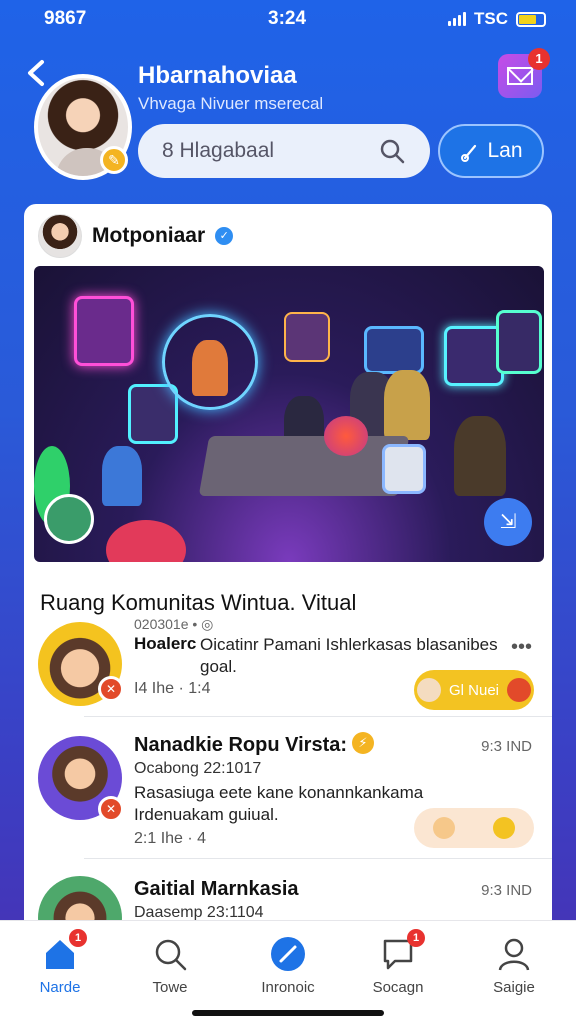 This screenshot has height=1024, width=576. What do you see at coordinates (398, 962) in the screenshot?
I see `tab-social: 1 Socagn` at bounding box center [398, 962].